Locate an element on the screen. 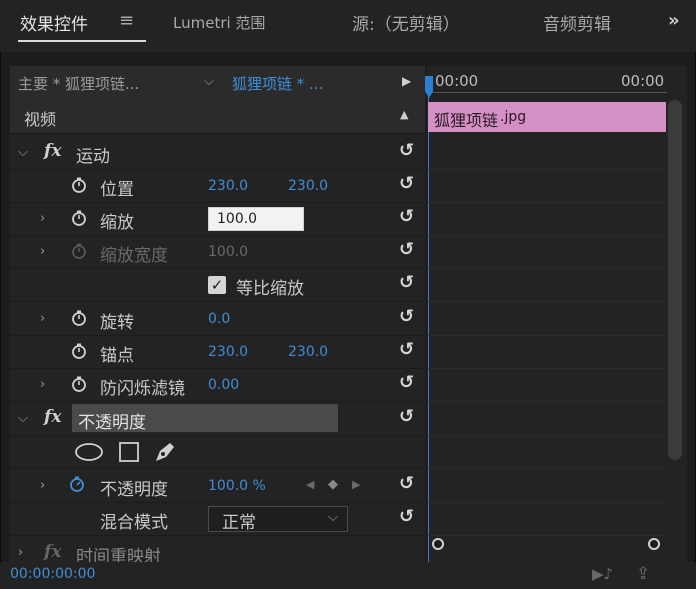  position-row: 位置 230.0 230.0 ↺ is located at coordinates (217, 186).